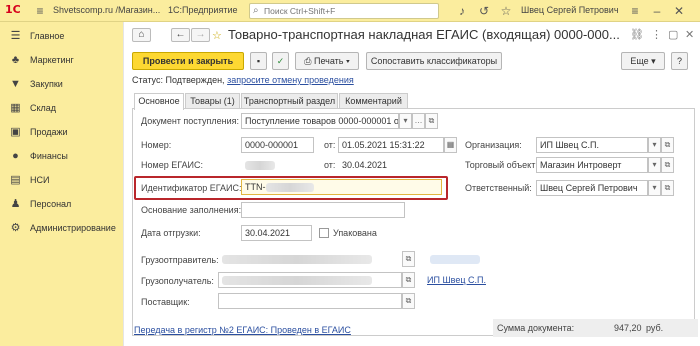  What do you see at coordinates (188, 61) in the screenshot?
I see `post-and-close-button: Провести и закрыть` at bounding box center [188, 61].